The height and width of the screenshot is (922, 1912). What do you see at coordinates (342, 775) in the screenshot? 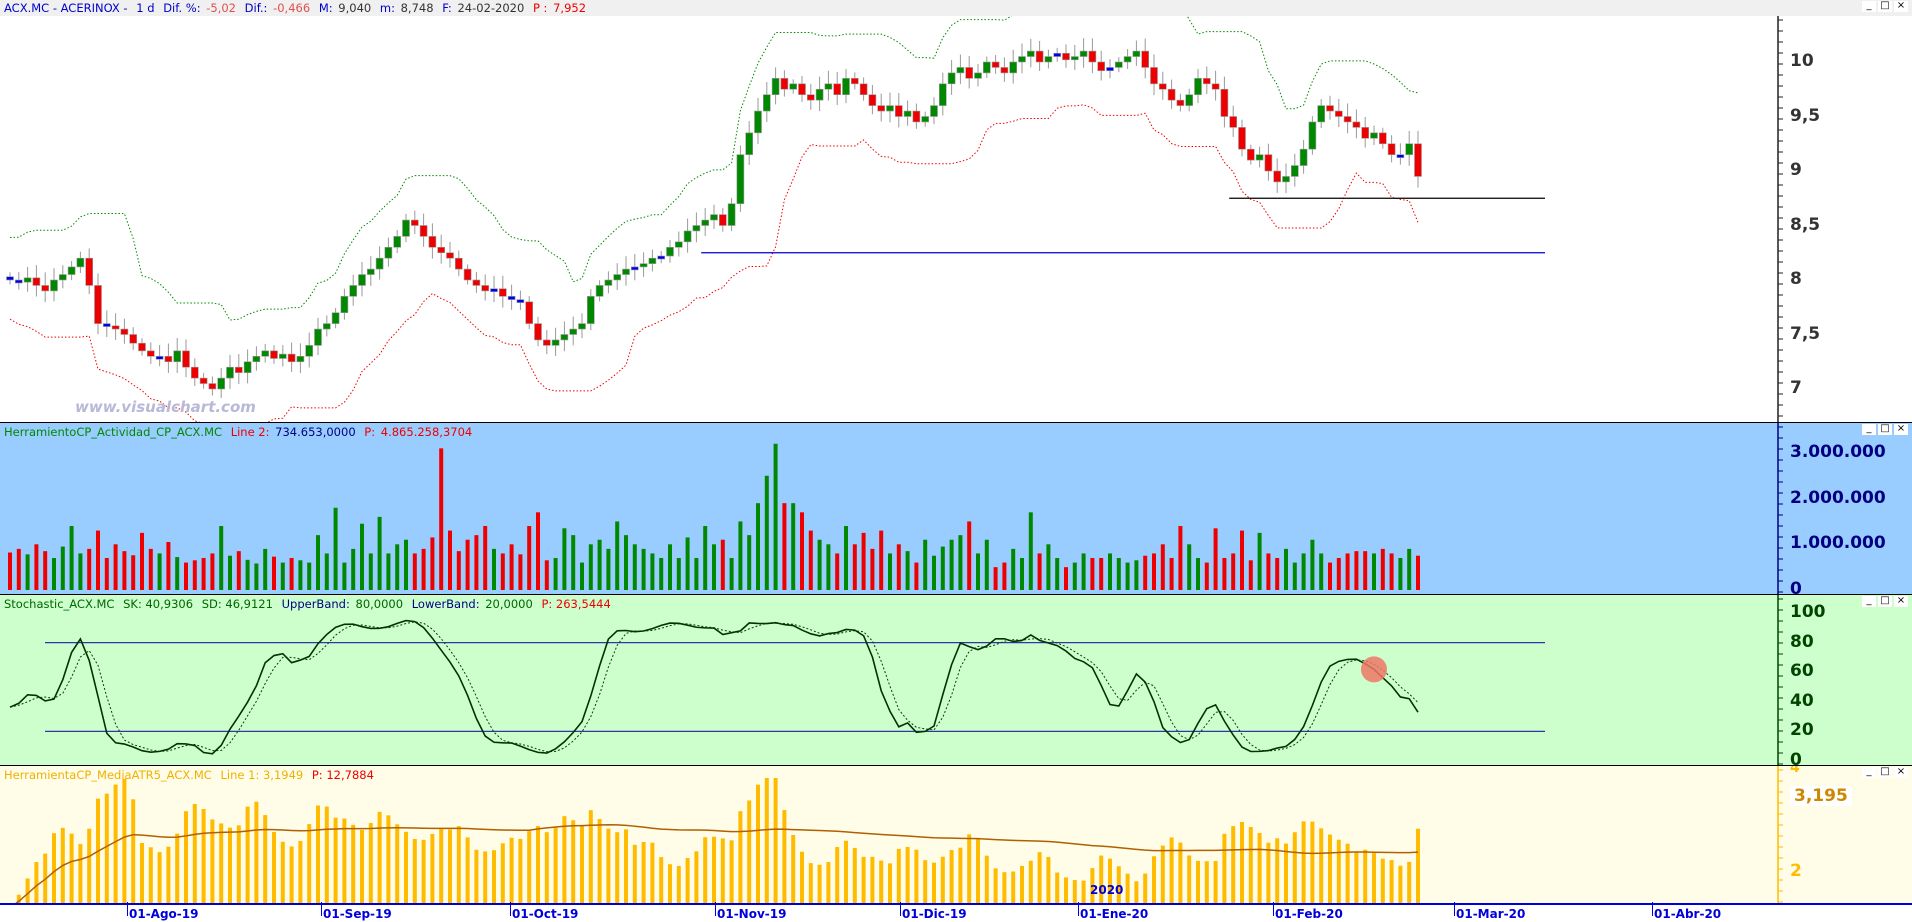
I see `atr-p: P: 12,7884` at bounding box center [342, 775].